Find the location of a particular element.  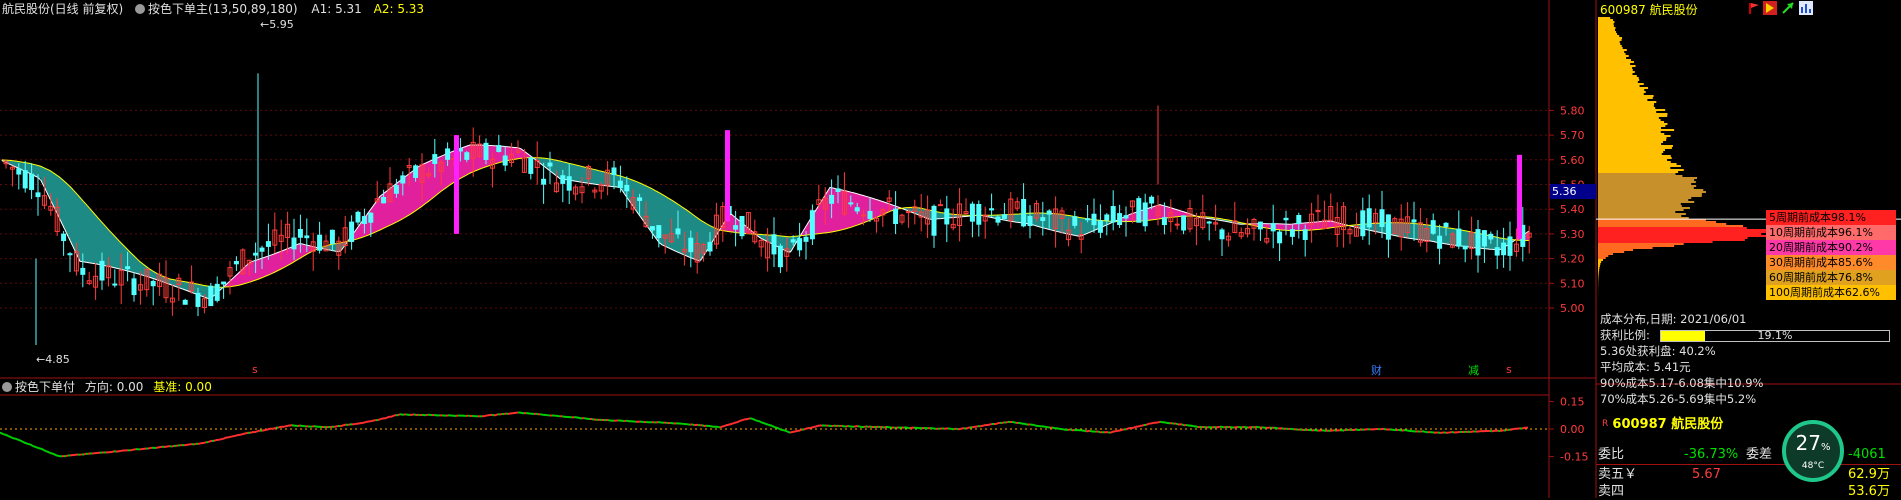

settings-icon is located at coordinates (1806, 8).